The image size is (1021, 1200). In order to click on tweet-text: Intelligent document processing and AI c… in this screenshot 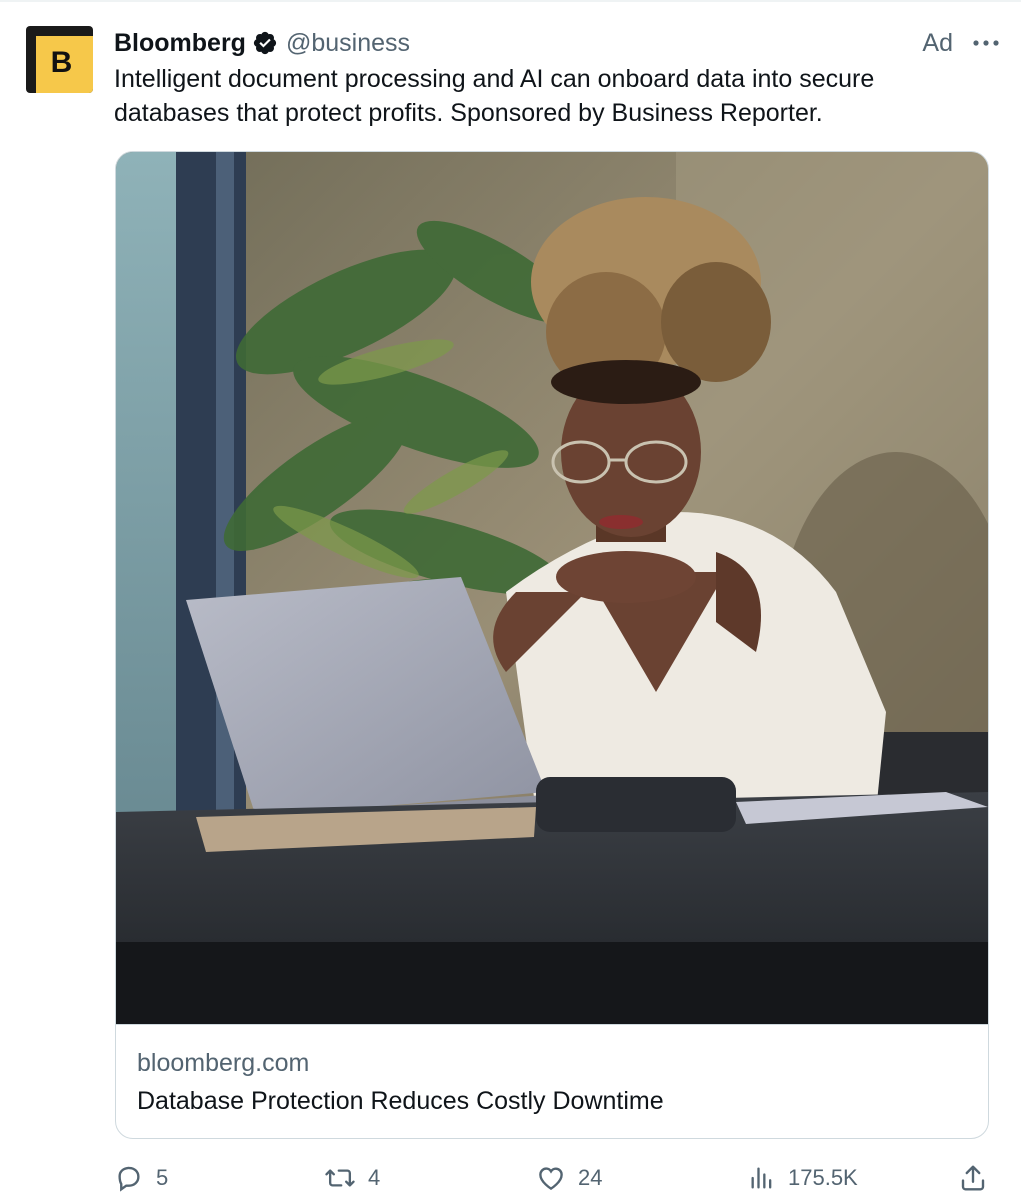, I will do `click(494, 96)`.